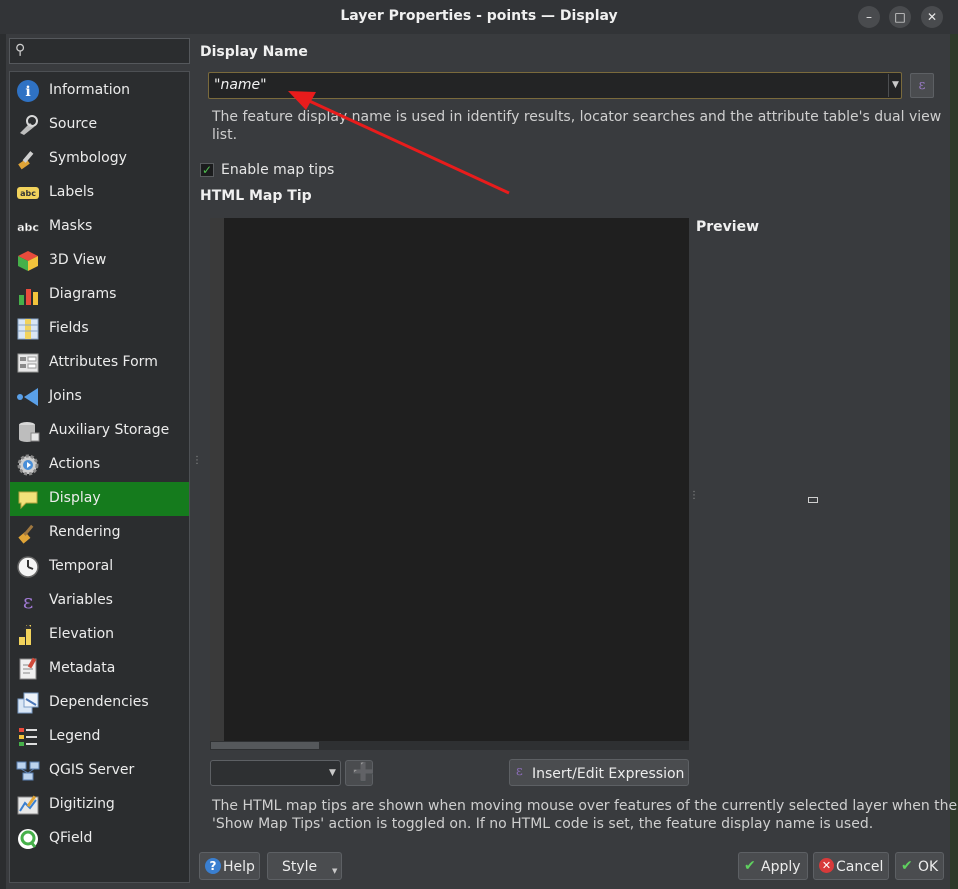 The image size is (958, 889). I want to click on minimize-button: –, so click(869, 17).